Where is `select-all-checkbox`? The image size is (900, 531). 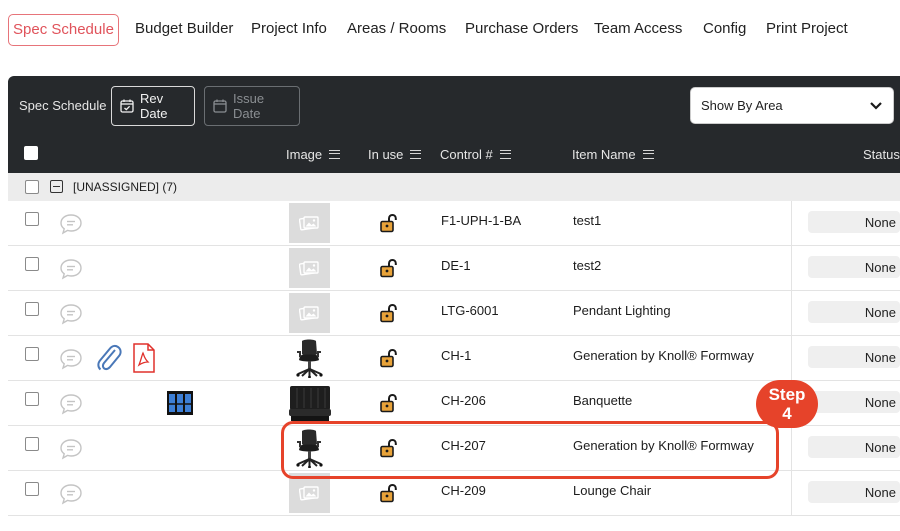 select-all-checkbox is located at coordinates (31, 153).